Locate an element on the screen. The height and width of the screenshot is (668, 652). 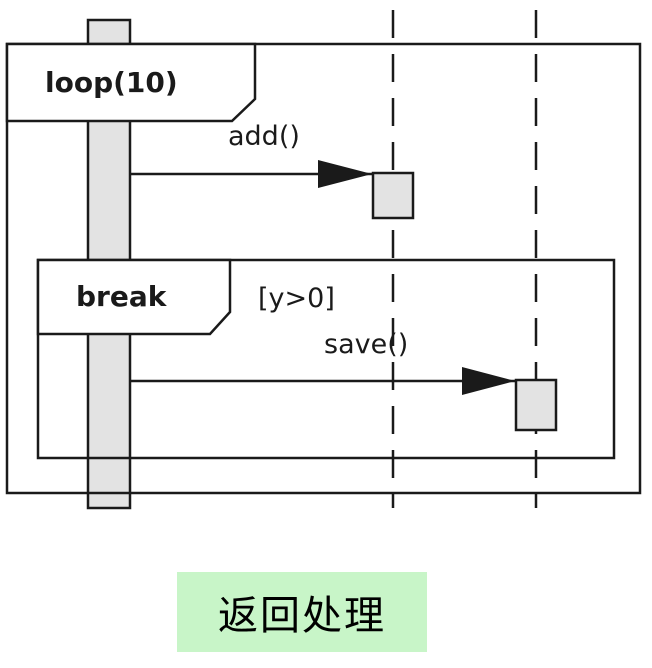
loop-frame-label: loop(10) is located at coordinates (111, 82).